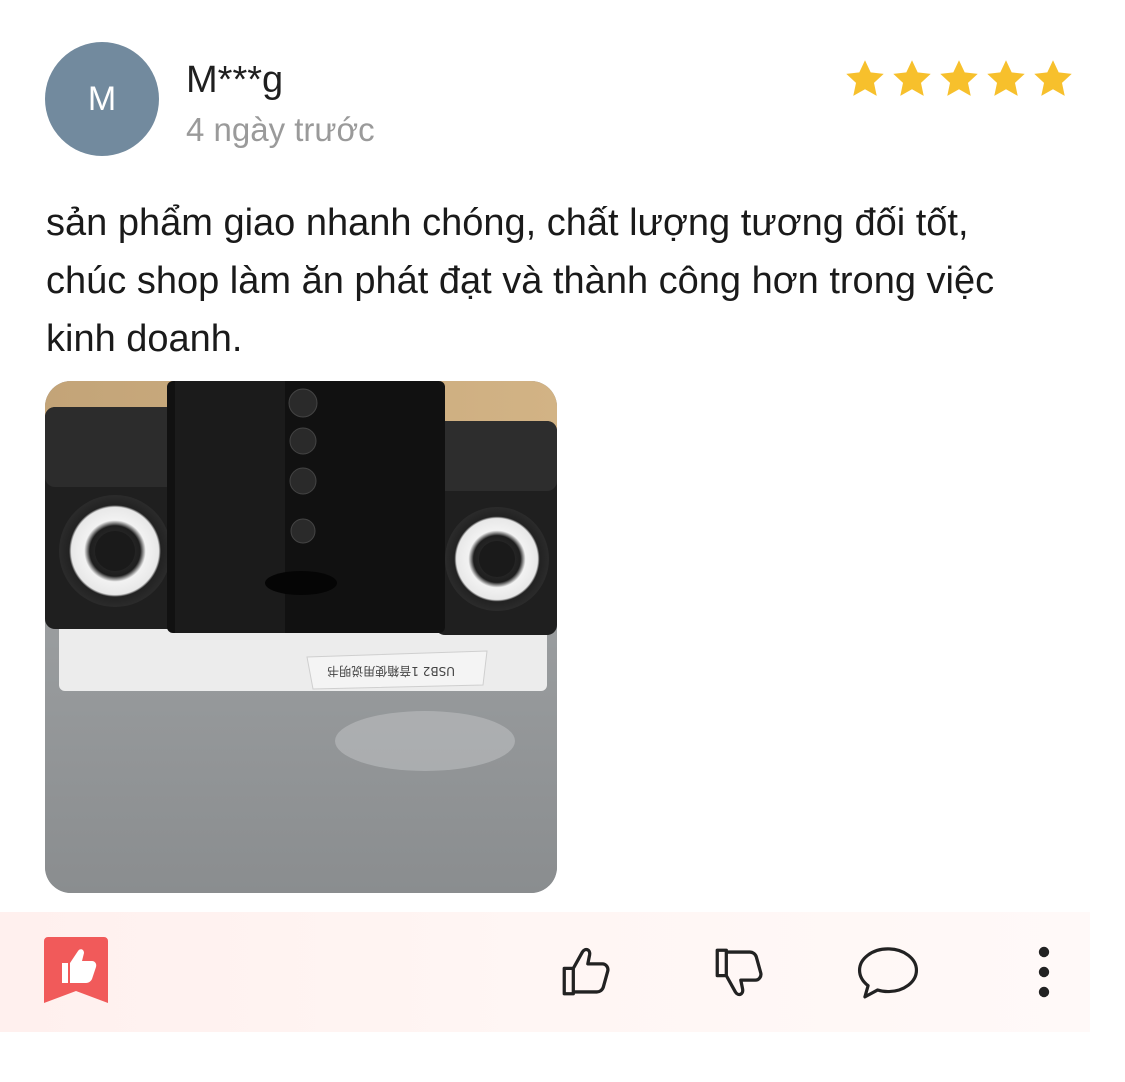 This screenshot has width=1125, height=1082. I want to click on dislike-button, so click(739, 972).